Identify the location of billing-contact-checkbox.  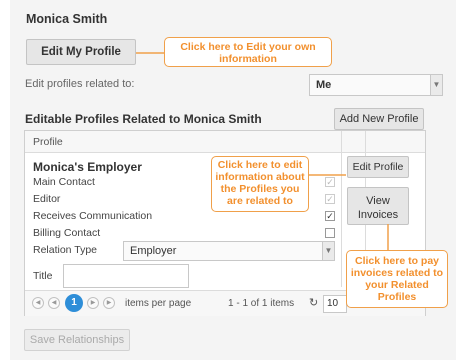
(330, 233).